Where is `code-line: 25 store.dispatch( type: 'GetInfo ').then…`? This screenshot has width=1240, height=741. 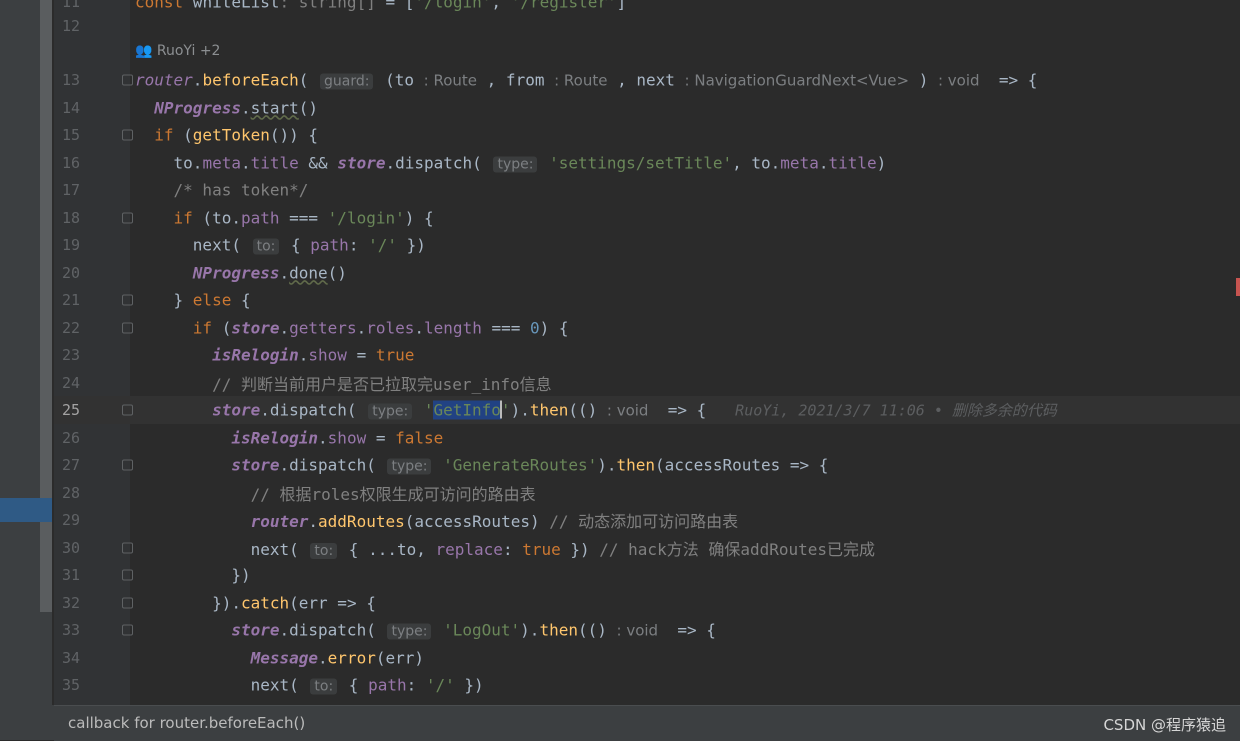
code-line: 25 store.dispatch( type: 'GetInfo ').then… is located at coordinates (647, 410).